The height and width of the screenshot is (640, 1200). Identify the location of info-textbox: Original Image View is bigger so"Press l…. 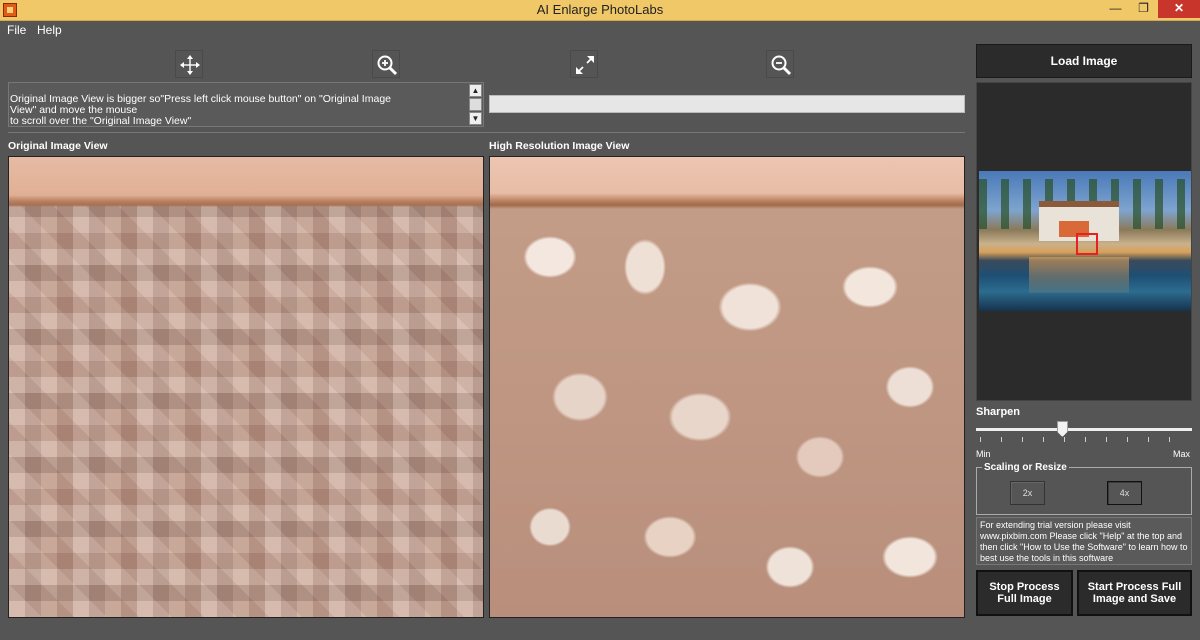
(246, 104).